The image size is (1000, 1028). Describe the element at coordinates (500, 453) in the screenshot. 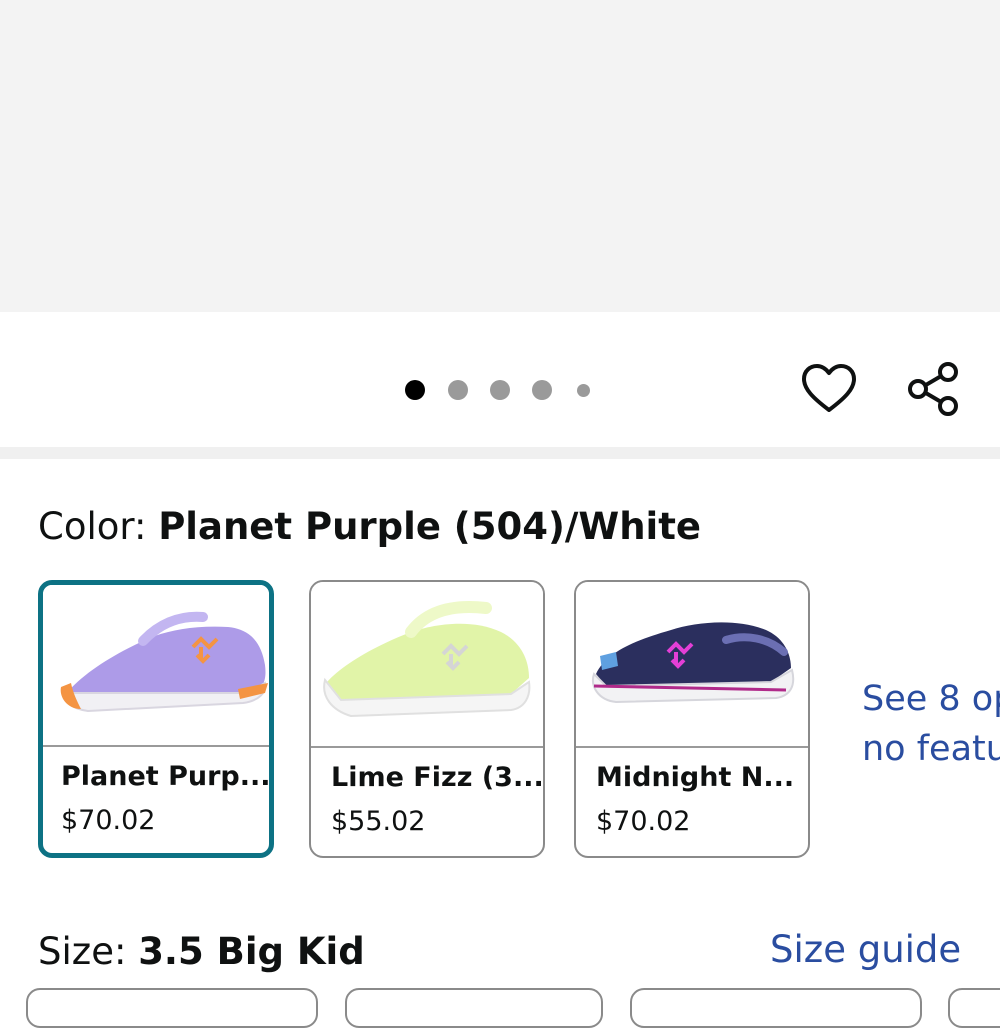

I see `section-divider` at that location.